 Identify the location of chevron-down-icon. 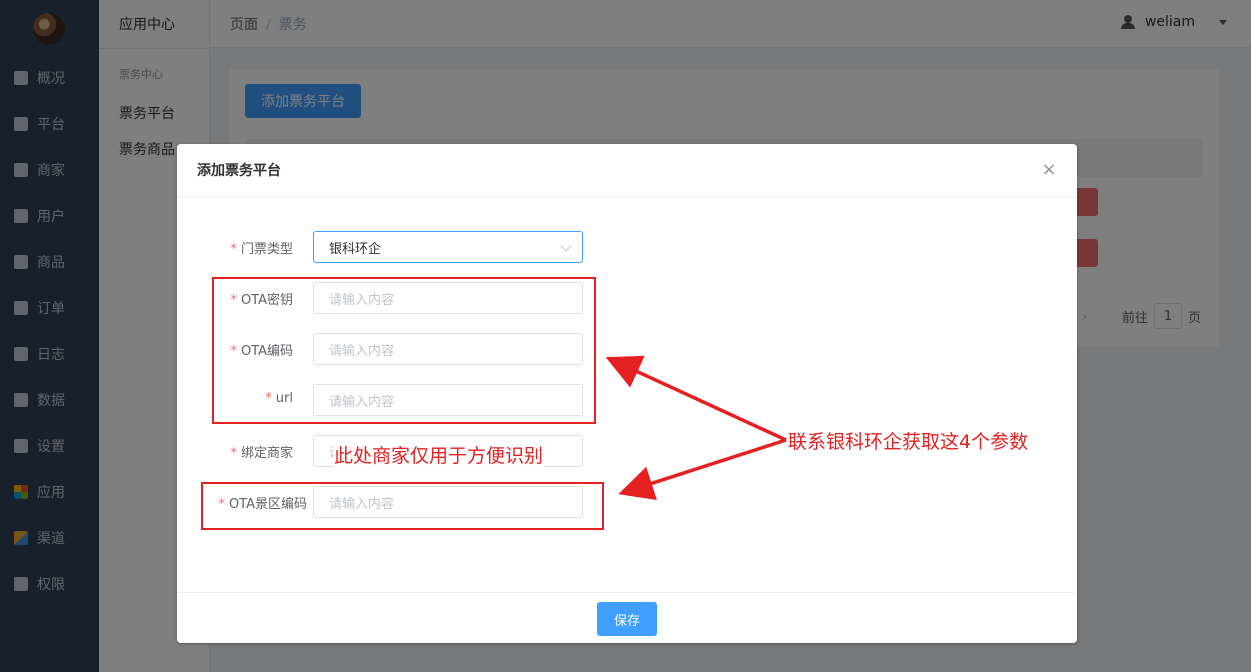
(566, 246).